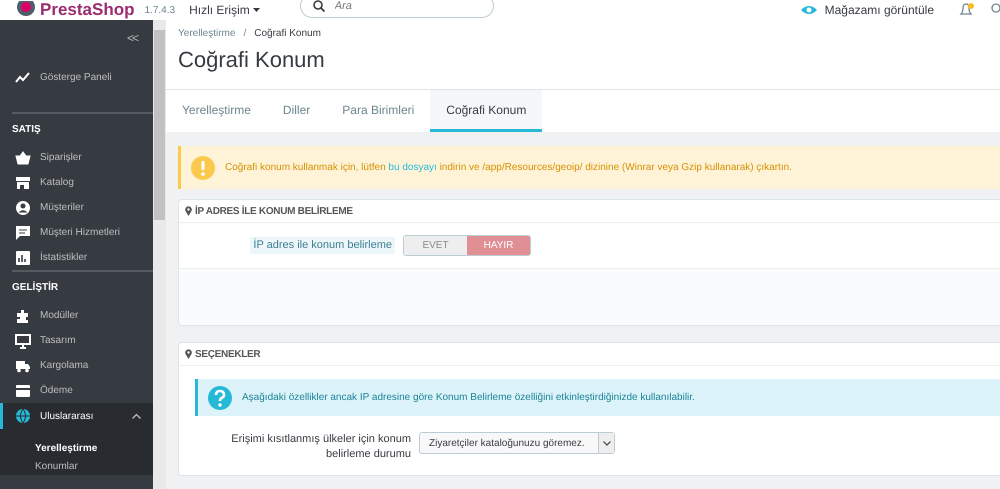  What do you see at coordinates (76, 390) in the screenshot?
I see `menu-item: Ödeme` at bounding box center [76, 390].